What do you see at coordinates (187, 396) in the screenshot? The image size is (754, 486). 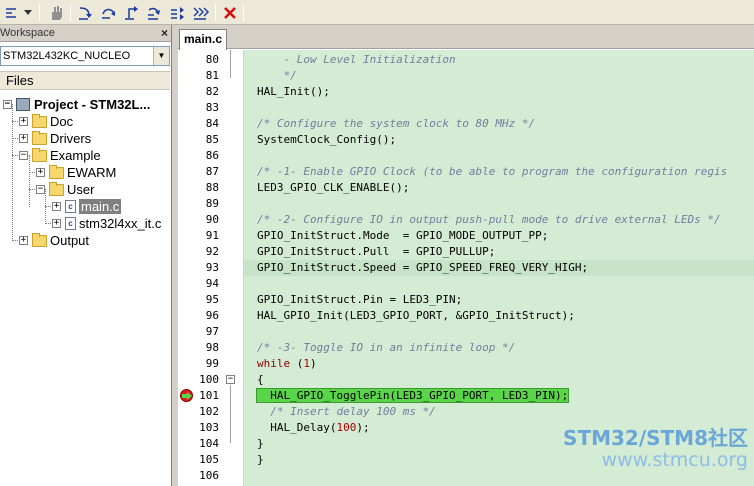 I see `current-statement-arrow-icon` at bounding box center [187, 396].